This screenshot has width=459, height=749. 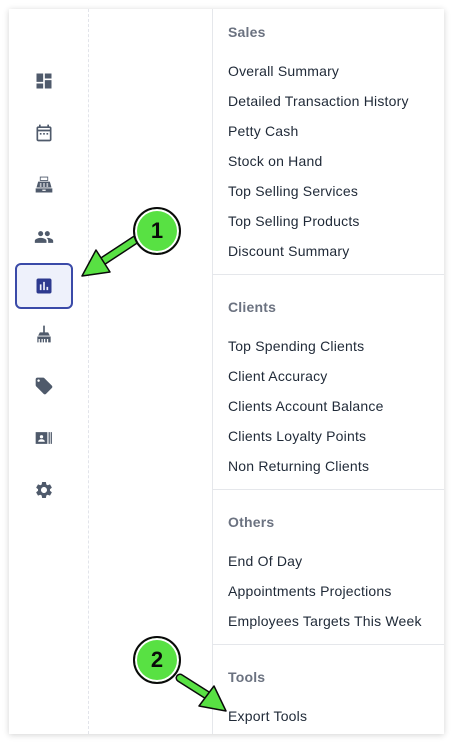 I want to click on calendar-icon, so click(x=44, y=133).